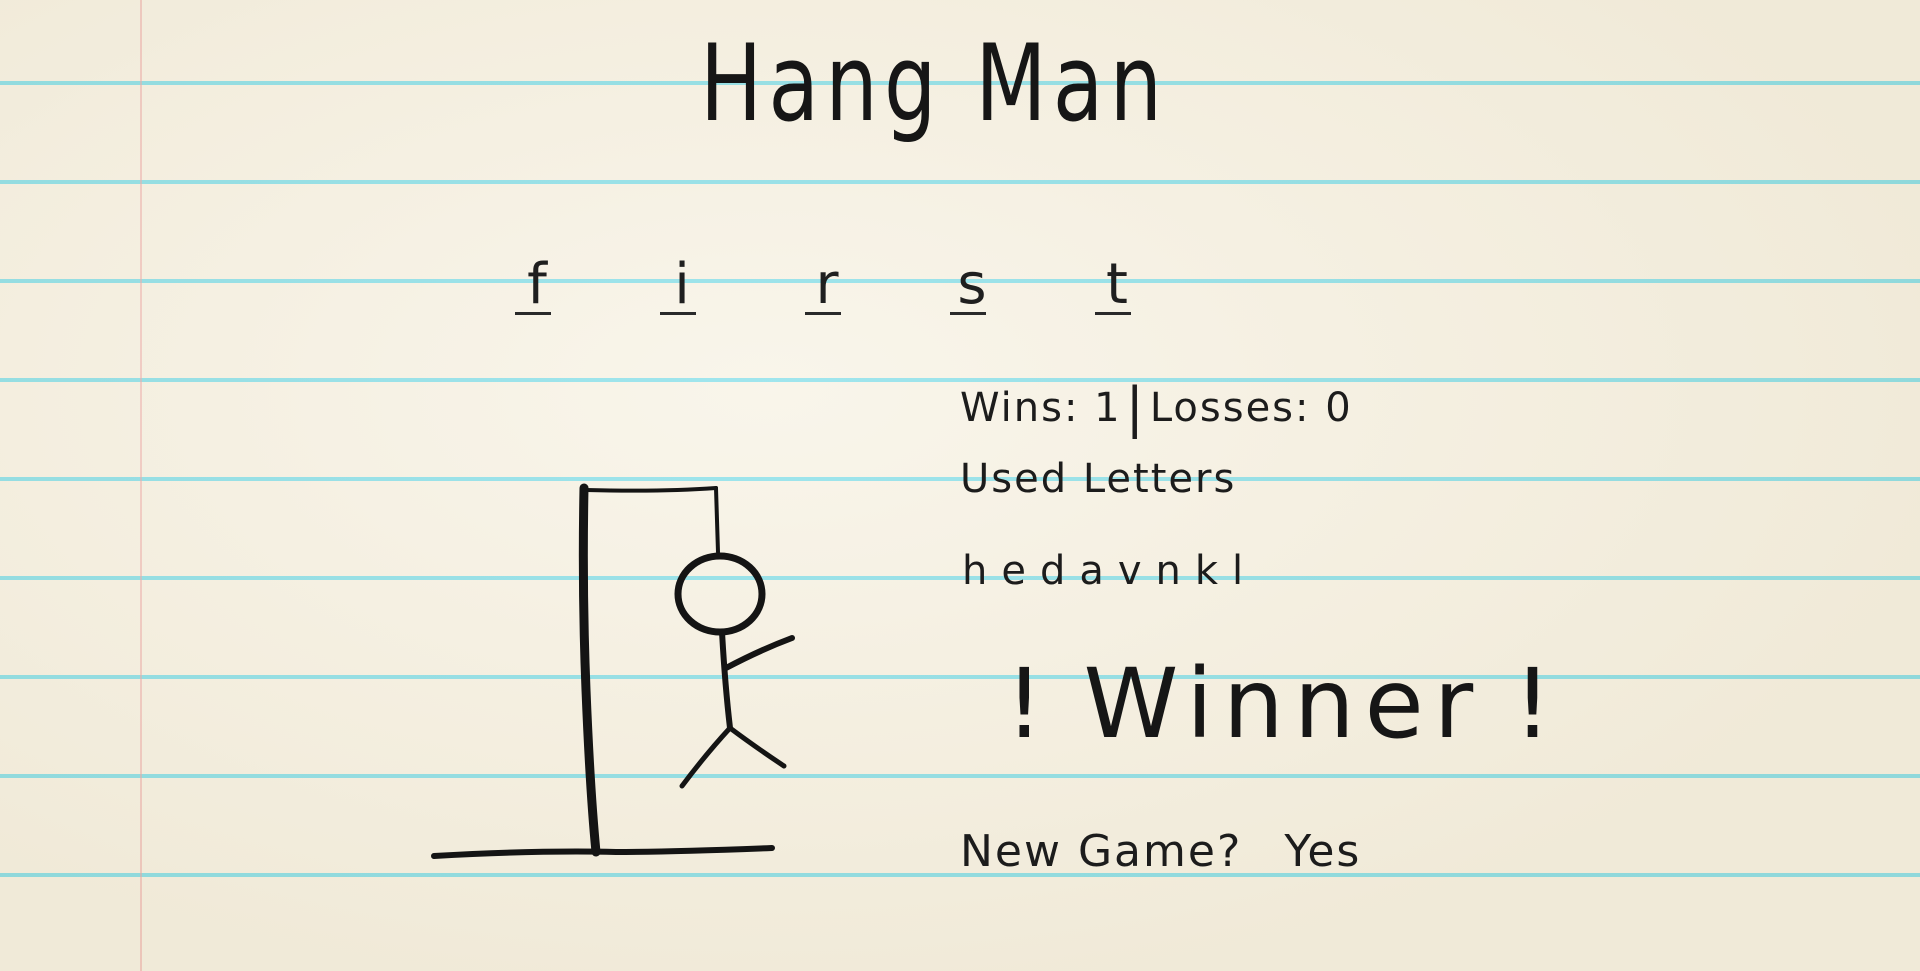  What do you see at coordinates (717, 520) in the screenshot?
I see `gallows-rope` at bounding box center [717, 520].